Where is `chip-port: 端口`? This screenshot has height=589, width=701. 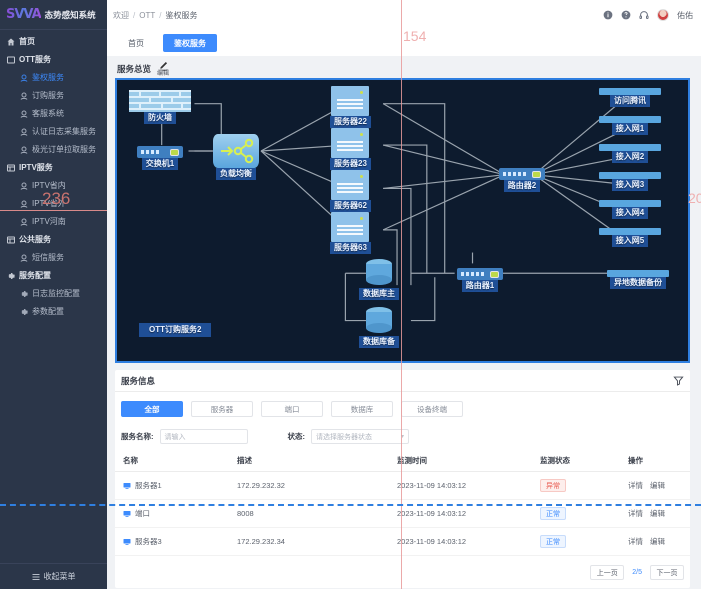 chip-port: 端口 is located at coordinates (292, 409).